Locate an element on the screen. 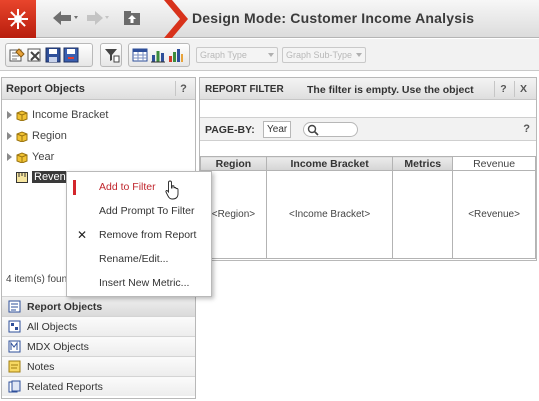 This screenshot has height=401, width=539. tree-item-income-bracket: Income Bracket is located at coordinates (57, 115).